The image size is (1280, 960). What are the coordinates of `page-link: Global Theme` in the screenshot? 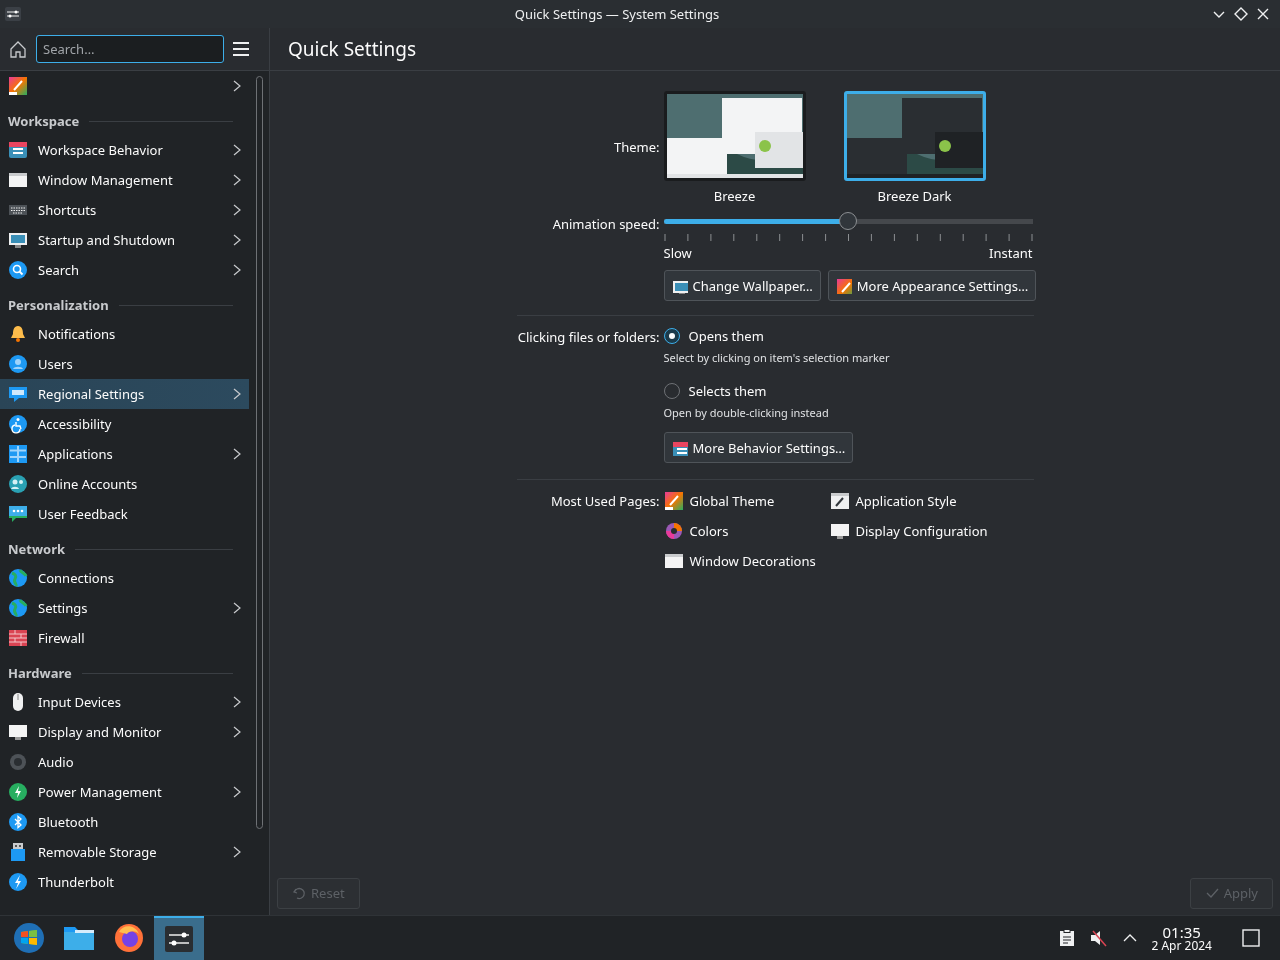 It's located at (746, 501).